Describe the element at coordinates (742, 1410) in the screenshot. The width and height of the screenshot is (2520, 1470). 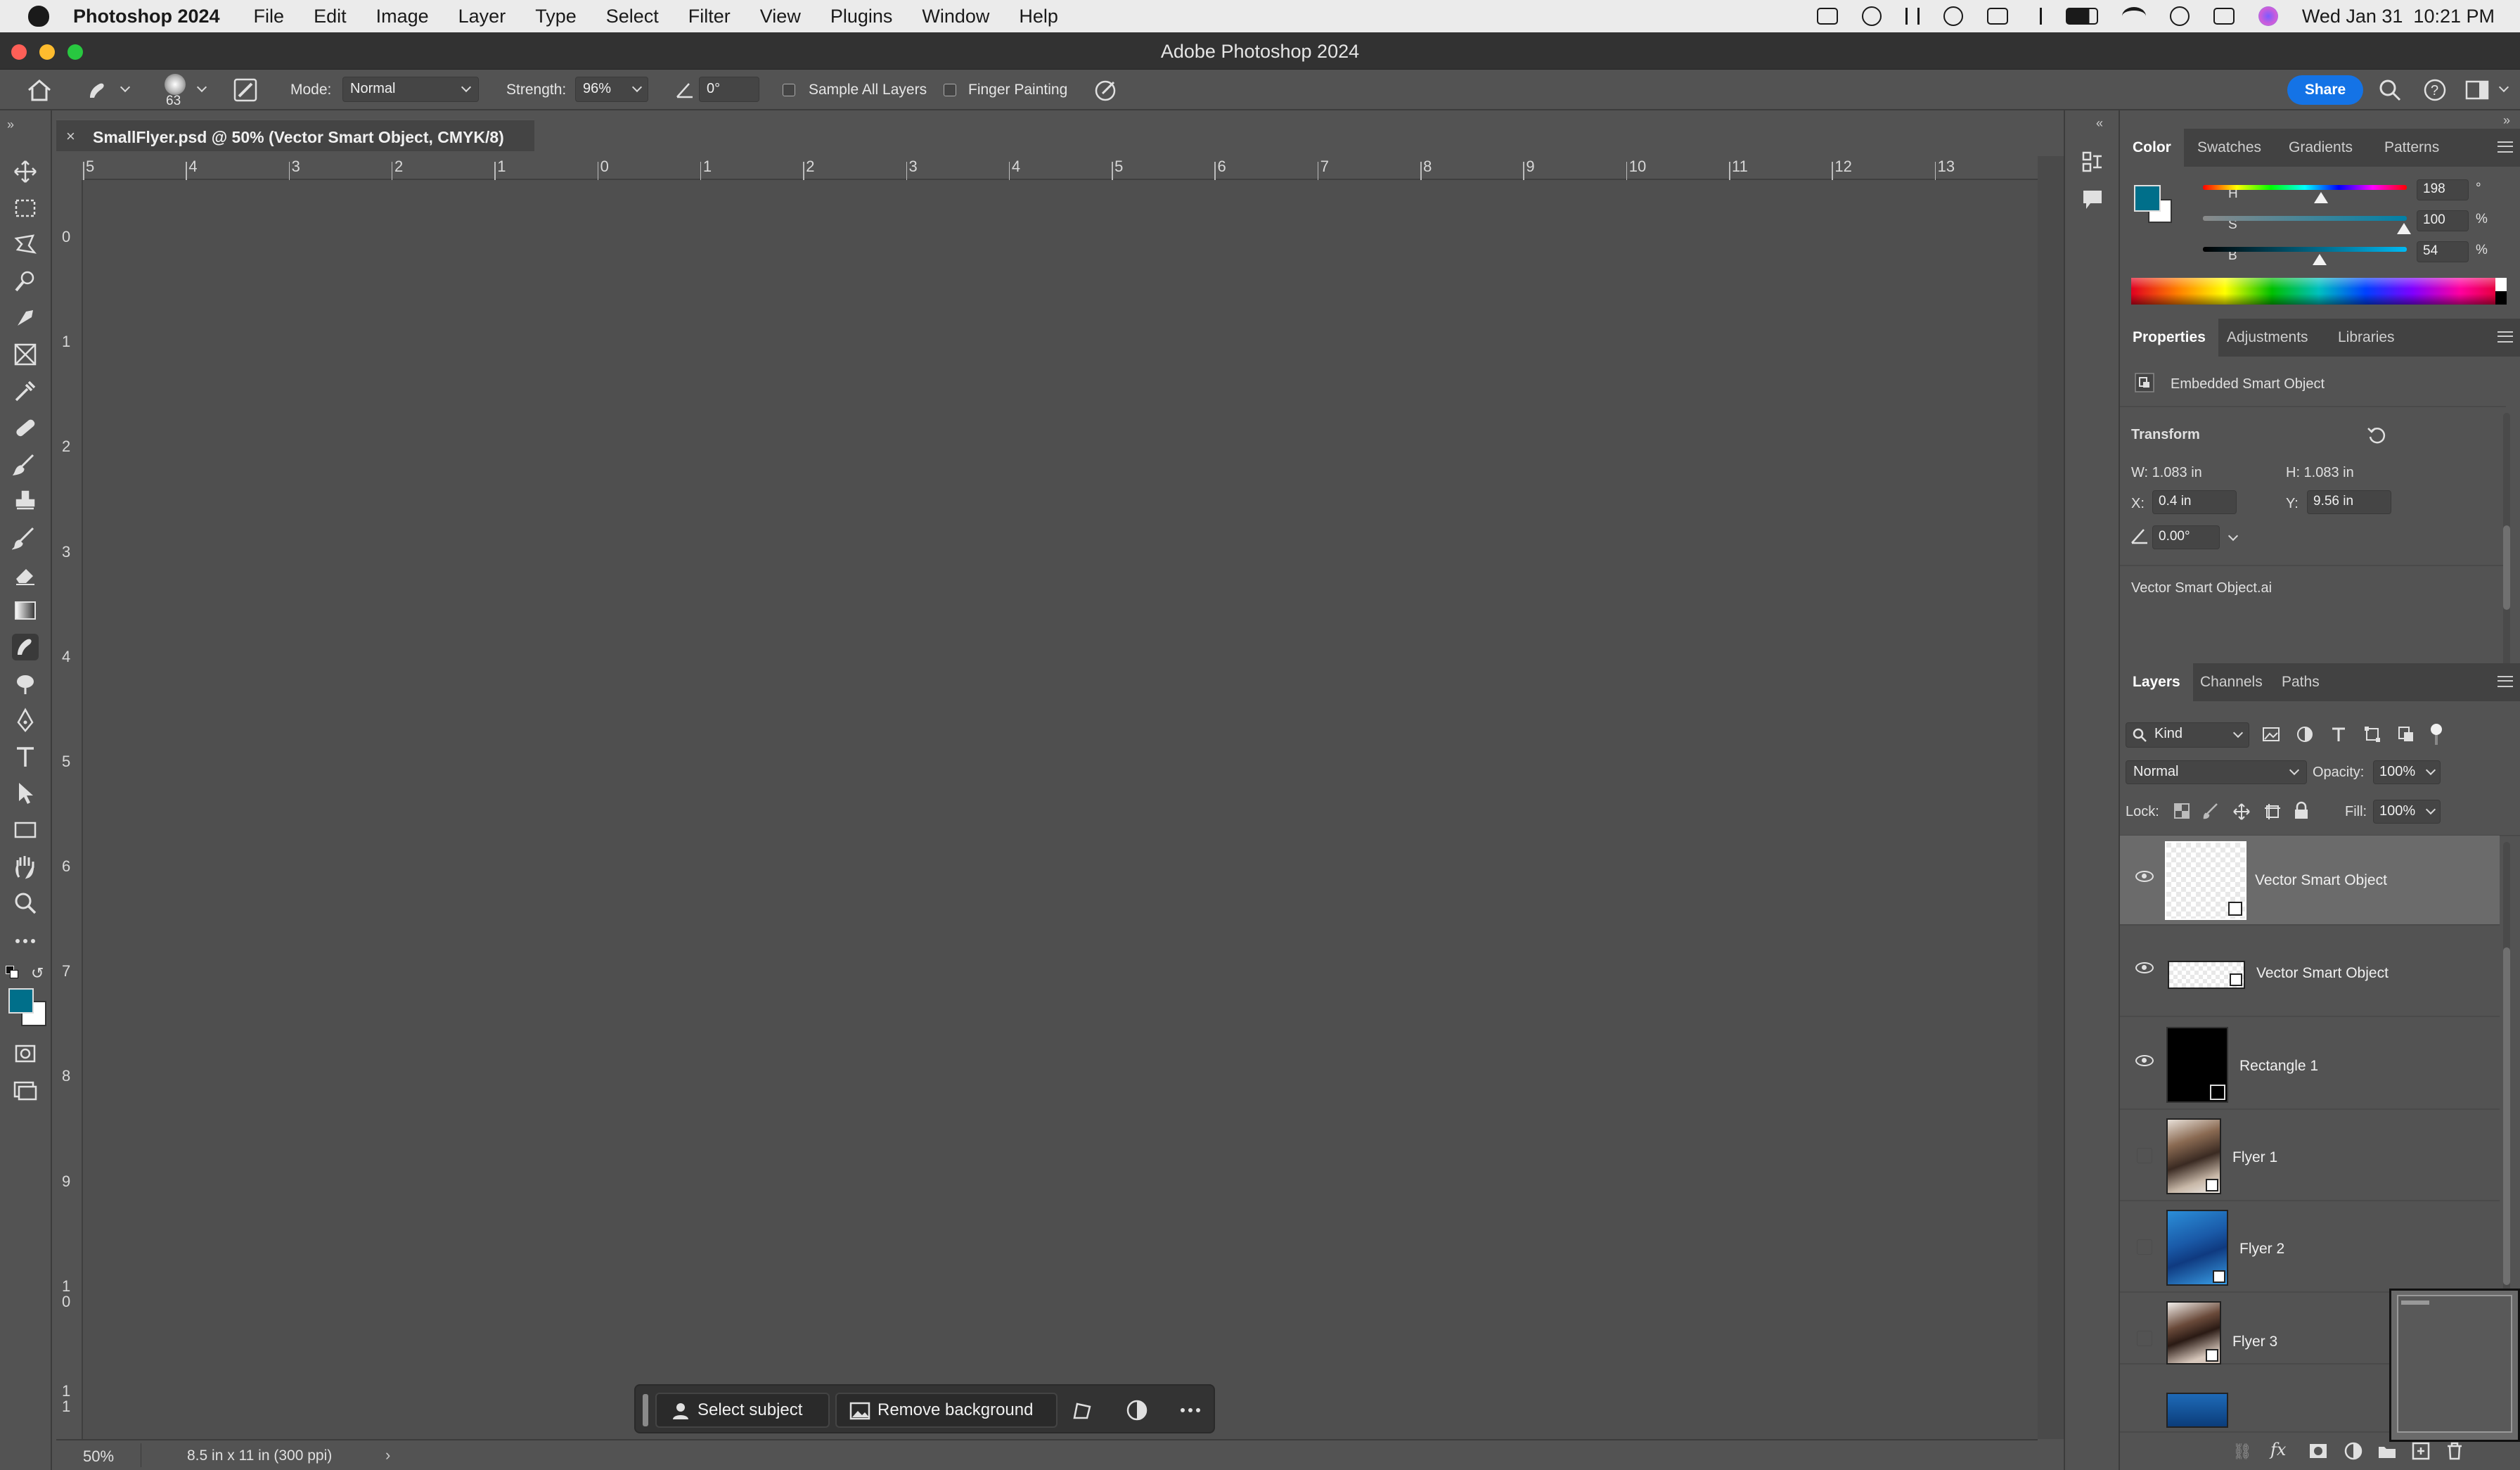
I see `select-subject-button: Select subject` at that location.